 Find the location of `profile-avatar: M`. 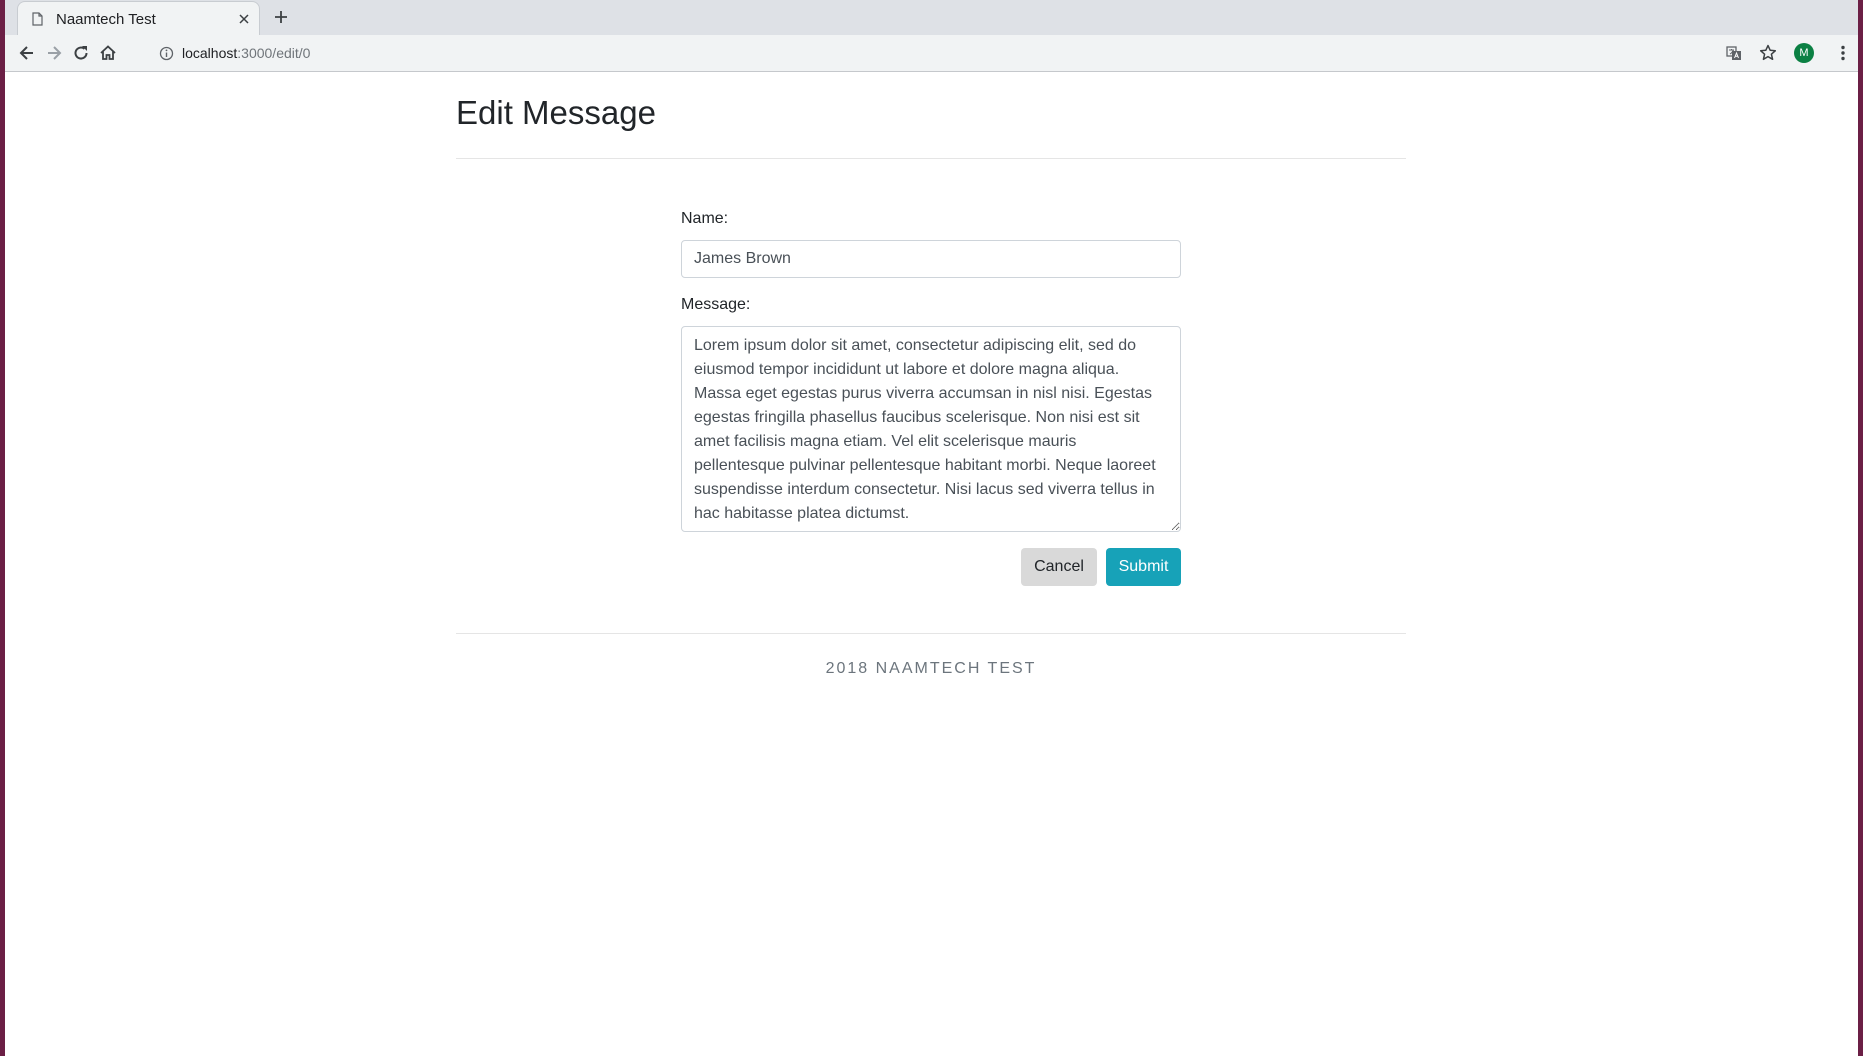

profile-avatar: M is located at coordinates (1804, 53).